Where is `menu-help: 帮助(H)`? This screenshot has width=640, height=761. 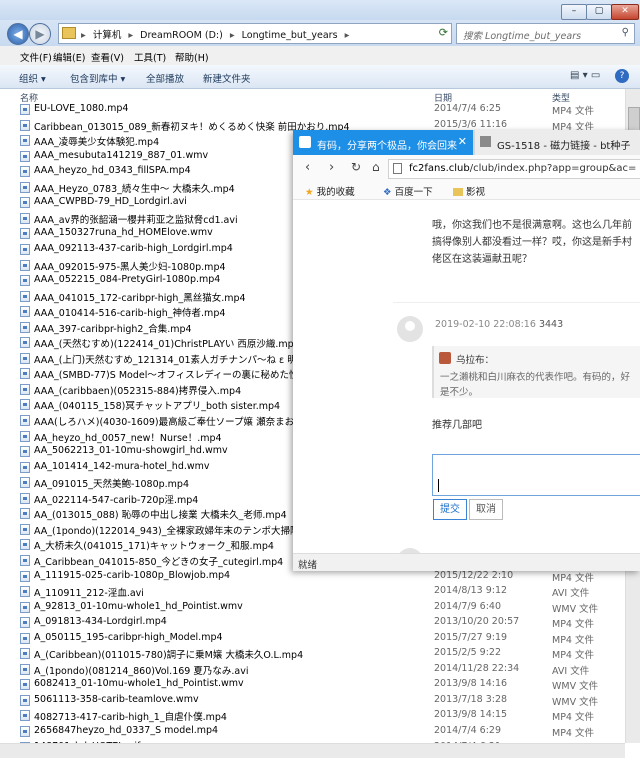 menu-help: 帮助(H) is located at coordinates (192, 57).